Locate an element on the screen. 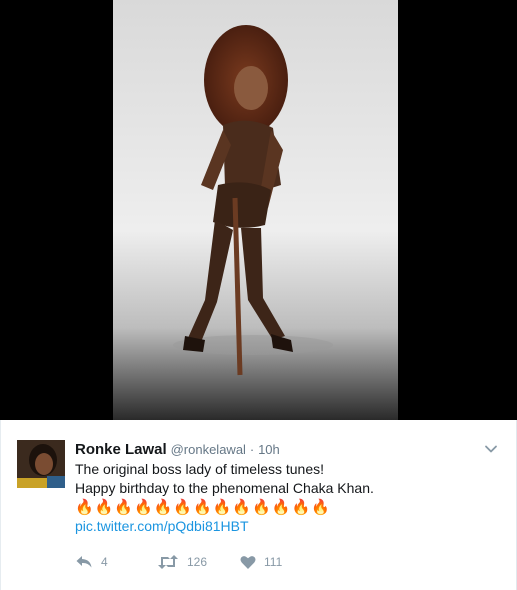 This screenshot has height=590, width=517. tweet-timestamp: 10h is located at coordinates (269, 449).